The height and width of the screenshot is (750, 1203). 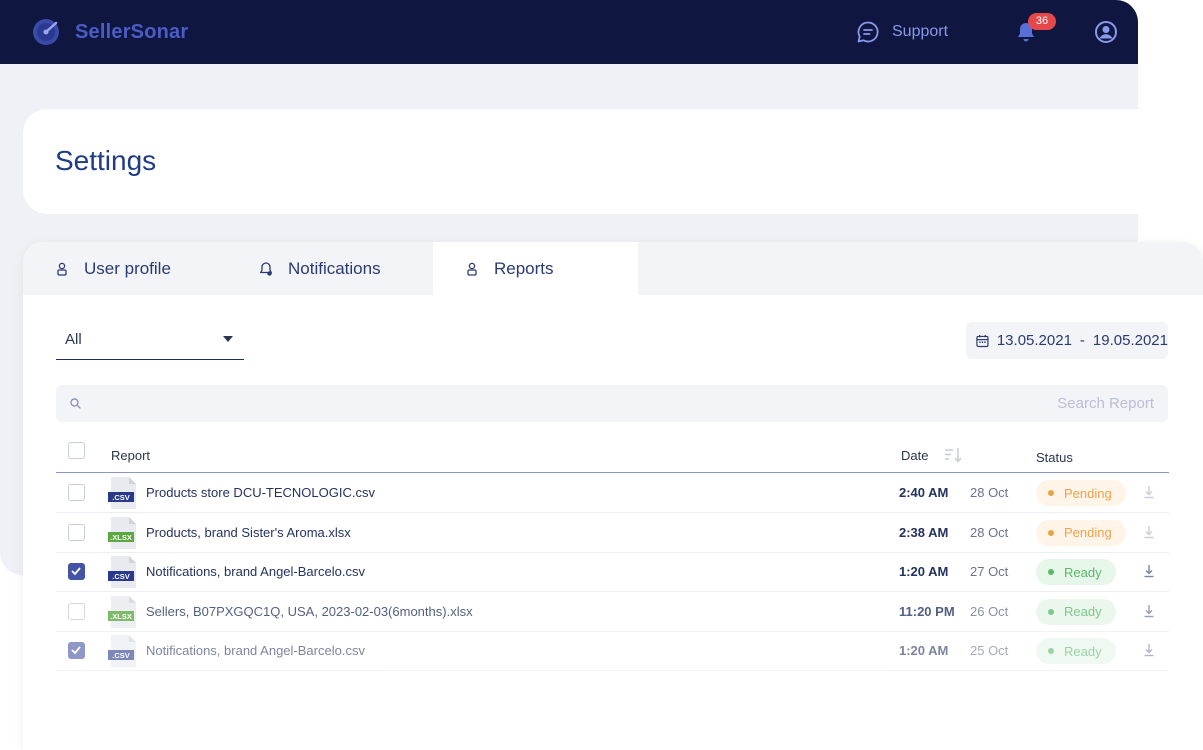 What do you see at coordinates (1106, 32) in the screenshot?
I see `user-account-icon` at bounding box center [1106, 32].